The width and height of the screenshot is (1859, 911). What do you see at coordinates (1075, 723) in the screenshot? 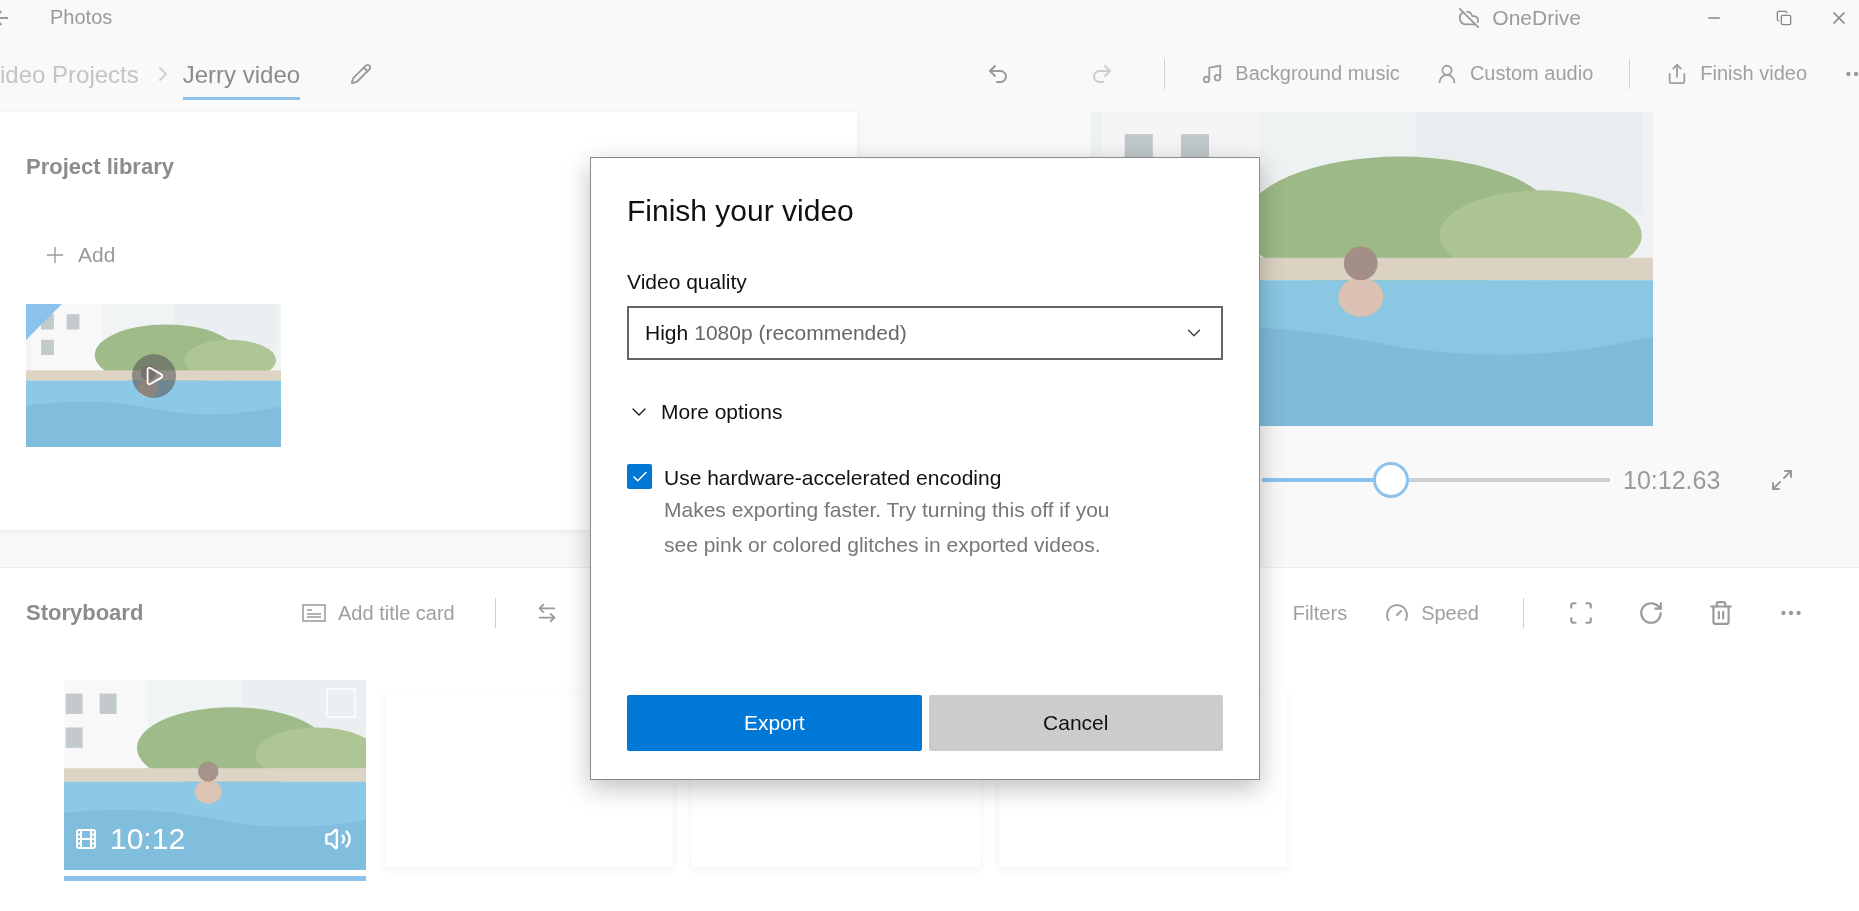
I see `cancel-button: Cancel` at bounding box center [1075, 723].